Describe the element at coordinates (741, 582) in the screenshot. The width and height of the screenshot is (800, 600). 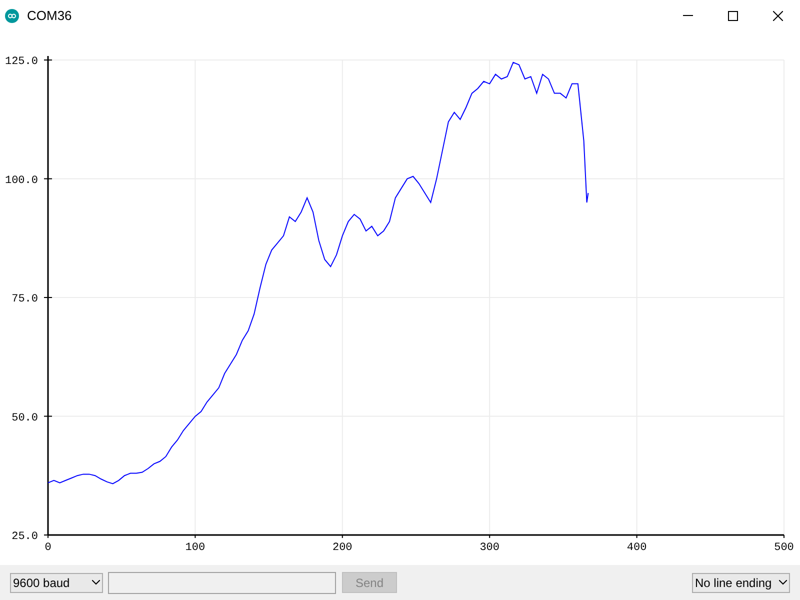
I see `line-ending-dropdown: No line ending` at that location.